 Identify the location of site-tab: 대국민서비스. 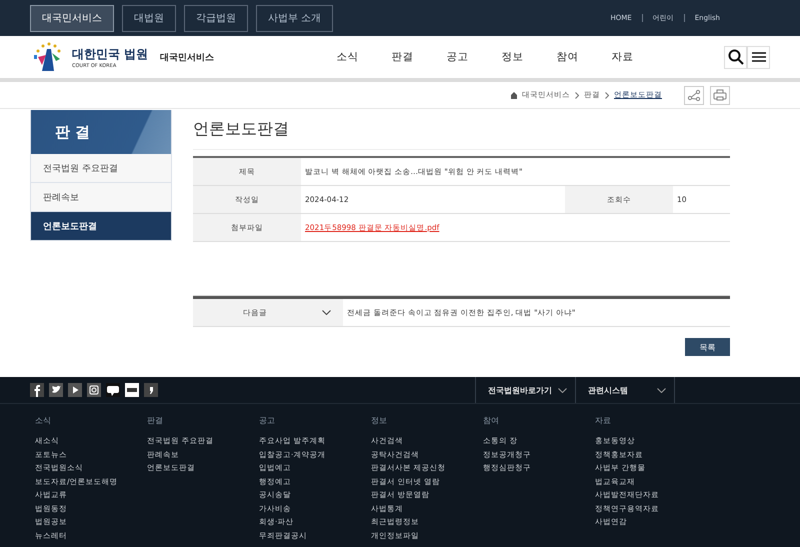
(72, 18).